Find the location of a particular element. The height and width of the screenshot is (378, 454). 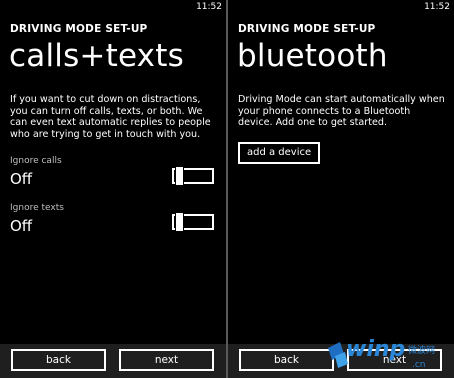

ignore-calls-value: Off is located at coordinates (21, 179).